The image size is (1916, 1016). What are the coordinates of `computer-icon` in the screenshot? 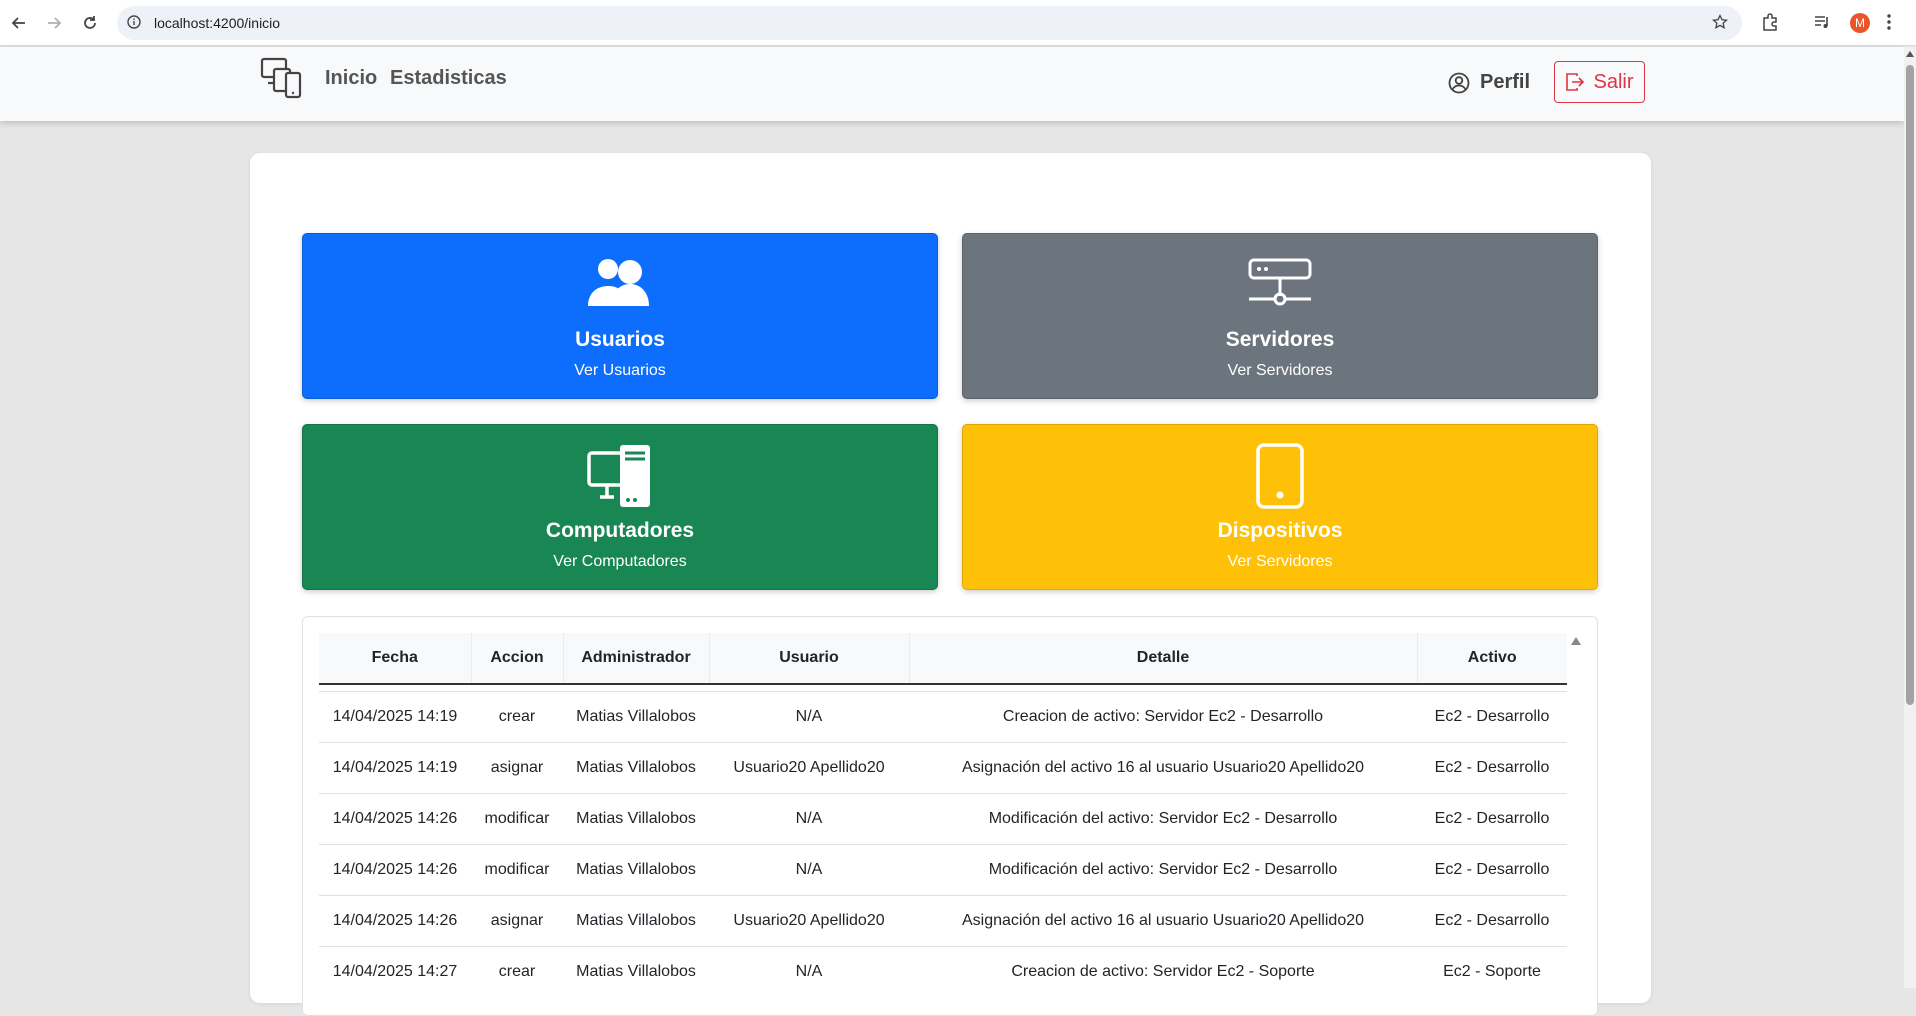 It's located at (618, 476).